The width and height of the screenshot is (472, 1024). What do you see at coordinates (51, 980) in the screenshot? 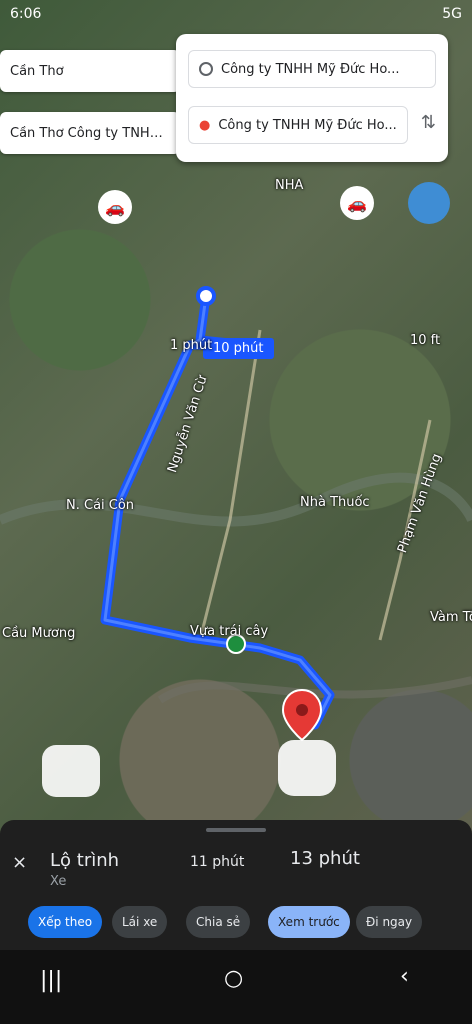
I see `recents-button: |||` at bounding box center [51, 980].